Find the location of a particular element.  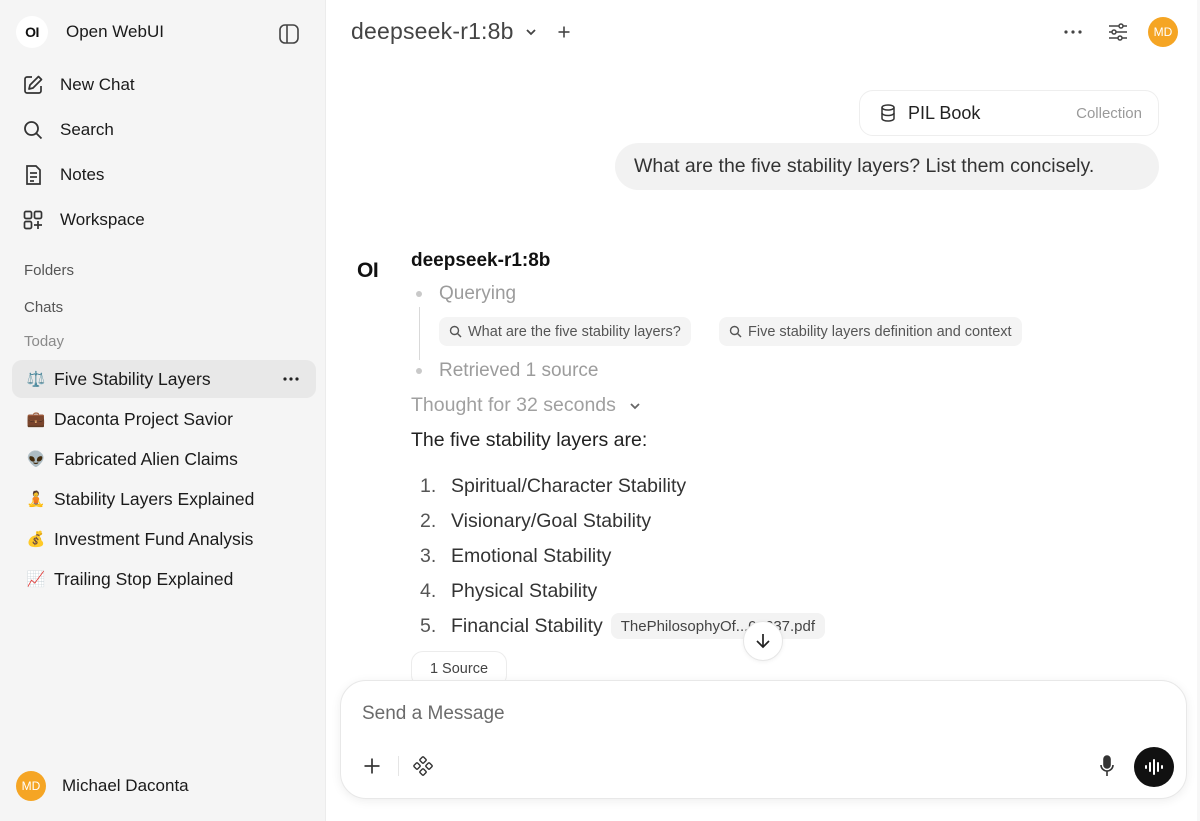

list-number: 5. is located at coordinates (428, 625).